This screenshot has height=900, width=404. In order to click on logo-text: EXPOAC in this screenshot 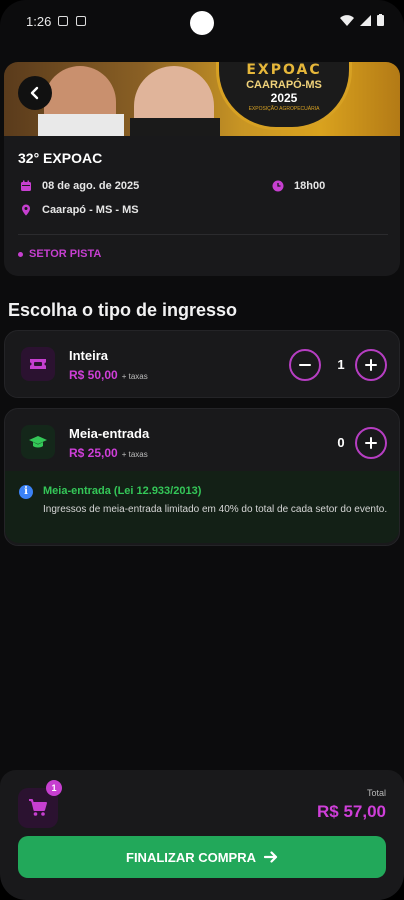, I will do `click(284, 70)`.